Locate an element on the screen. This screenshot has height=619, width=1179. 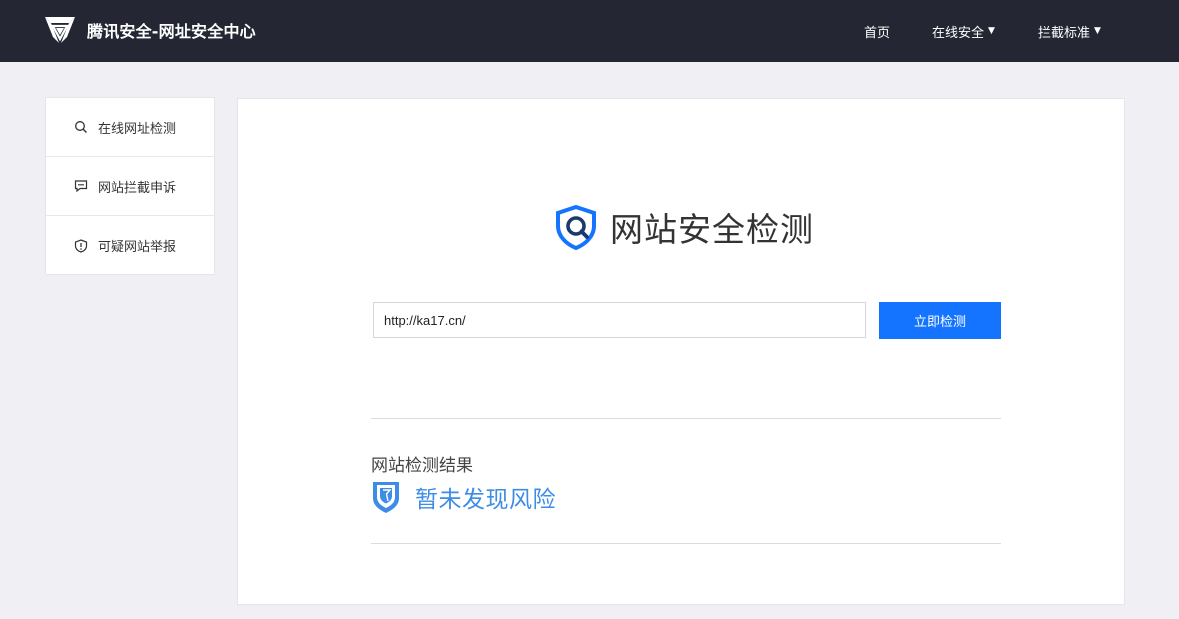
result-text: 暂未发现风险 is located at coordinates (485, 500).